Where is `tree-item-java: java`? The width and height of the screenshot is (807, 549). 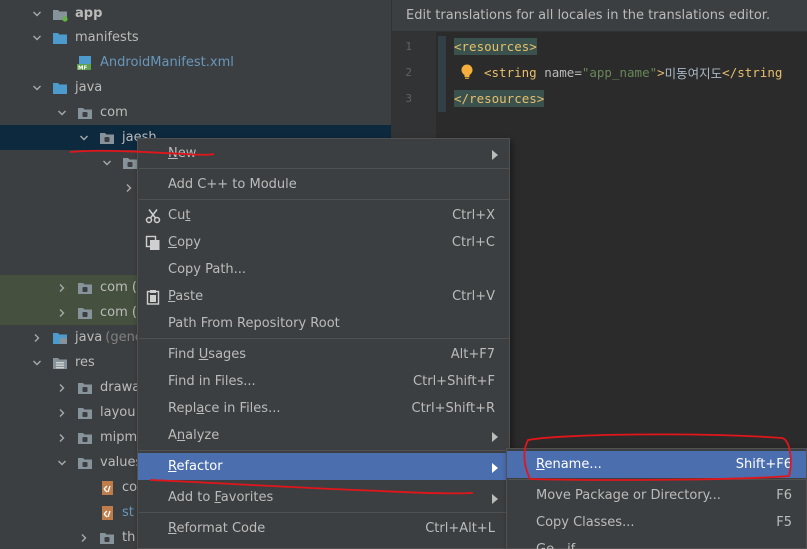
tree-item-java: java is located at coordinates (195, 87).